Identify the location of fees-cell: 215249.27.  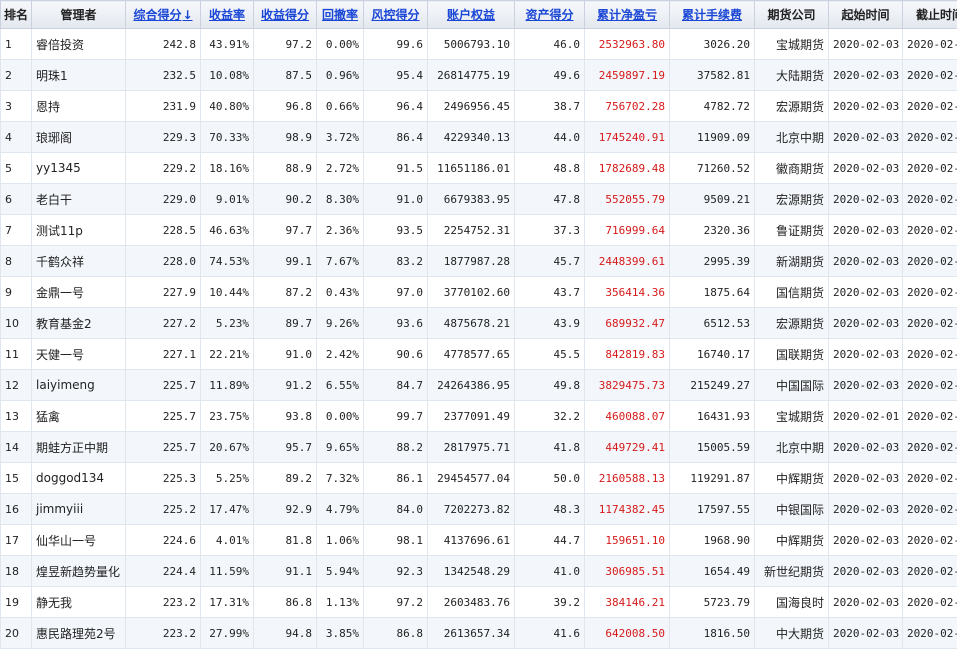
(712, 385).